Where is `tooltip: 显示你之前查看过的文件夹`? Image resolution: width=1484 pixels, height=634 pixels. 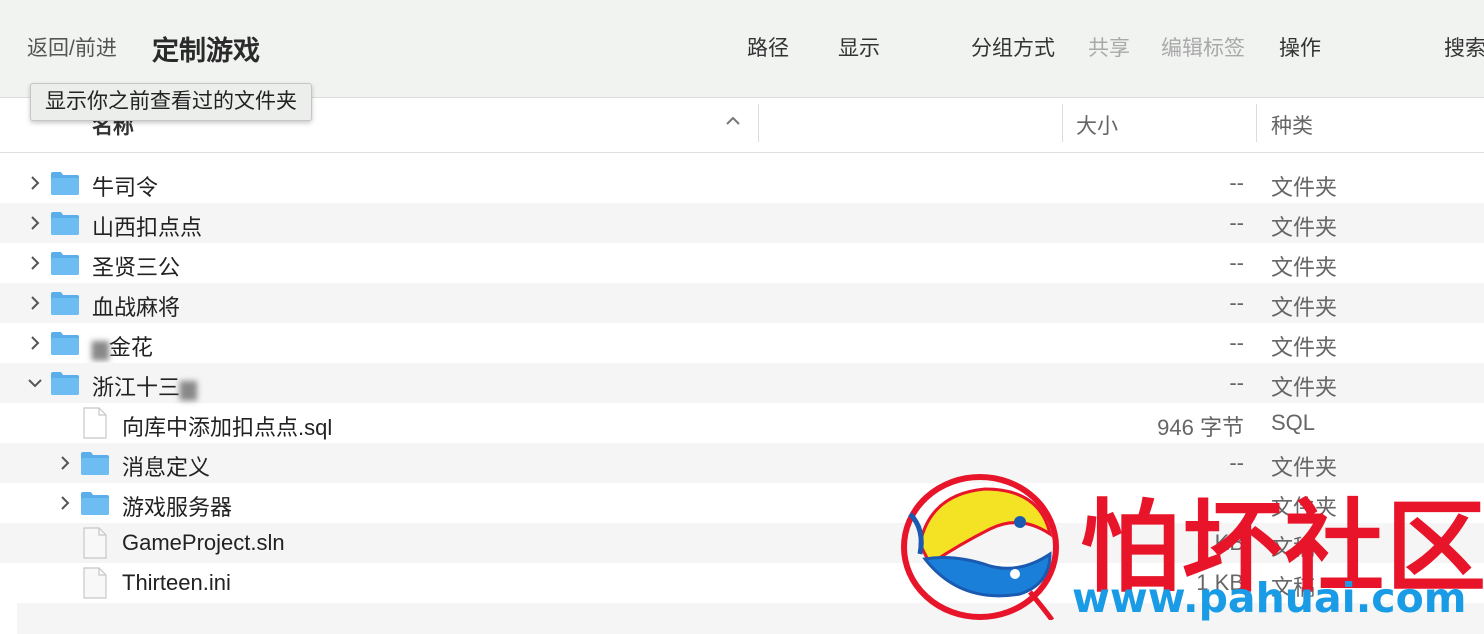 tooltip: 显示你之前查看过的文件夹 is located at coordinates (171, 102).